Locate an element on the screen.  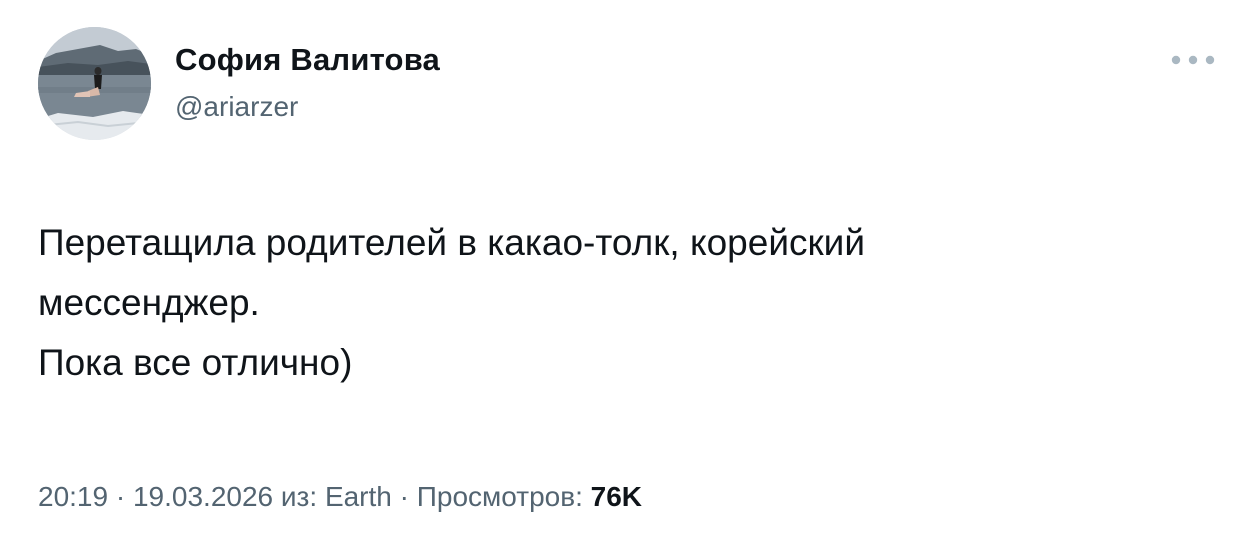
more-options-button is located at coordinates (1193, 60).